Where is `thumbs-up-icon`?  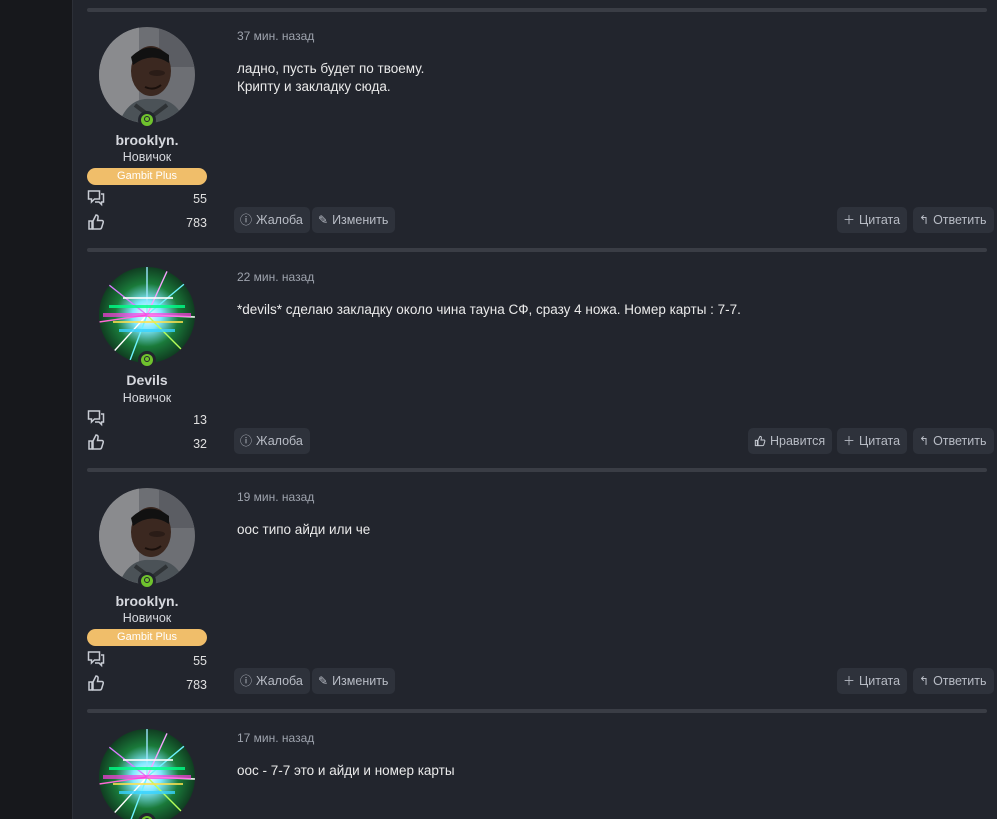 thumbs-up-icon is located at coordinates (760, 441).